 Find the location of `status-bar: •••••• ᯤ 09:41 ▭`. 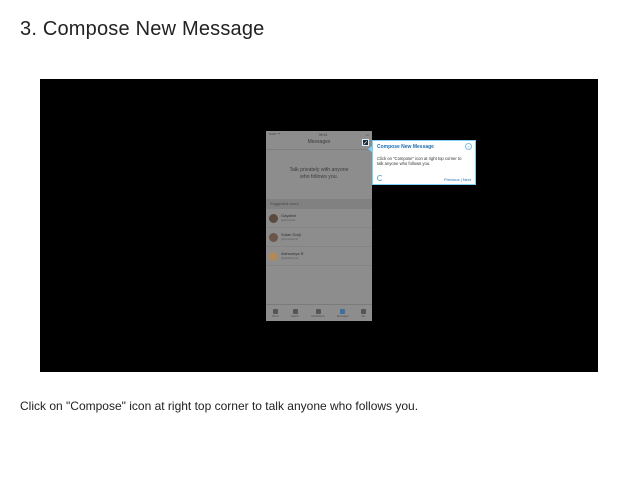

status-bar: •••••• ᯤ 09:41 ▭ is located at coordinates (319, 134).